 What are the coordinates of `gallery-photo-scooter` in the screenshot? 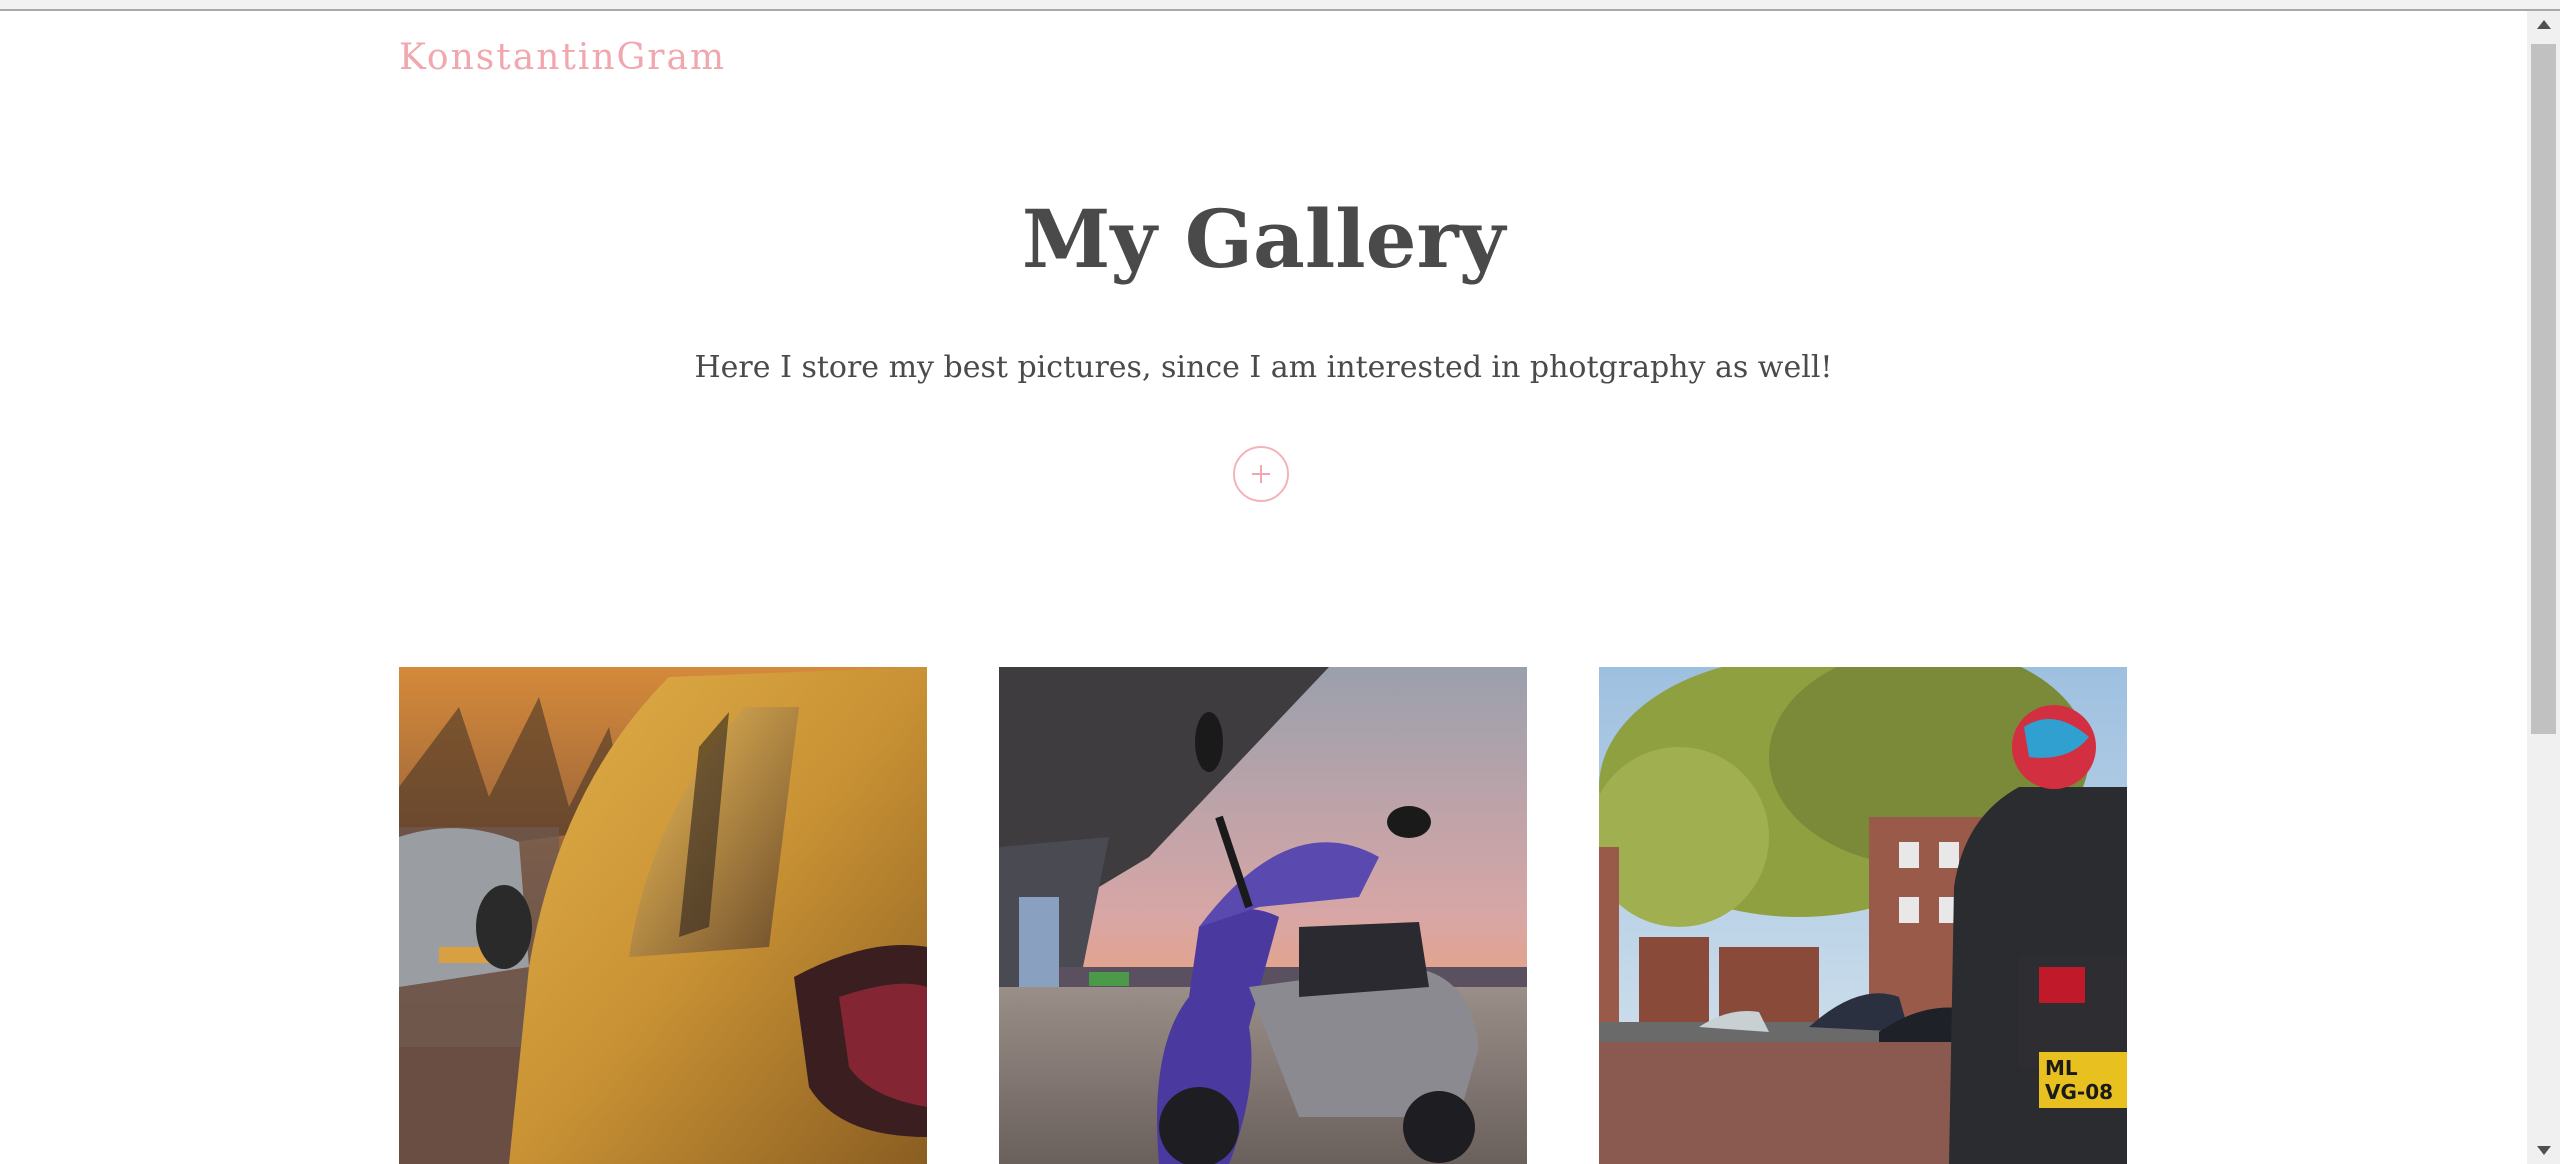 It's located at (1263, 915).